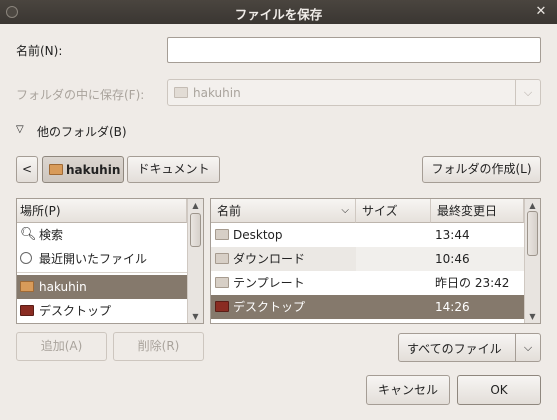 The width and height of the screenshot is (557, 420). Describe the element at coordinates (532, 233) in the screenshot. I see `files-scroll-thumb` at that location.